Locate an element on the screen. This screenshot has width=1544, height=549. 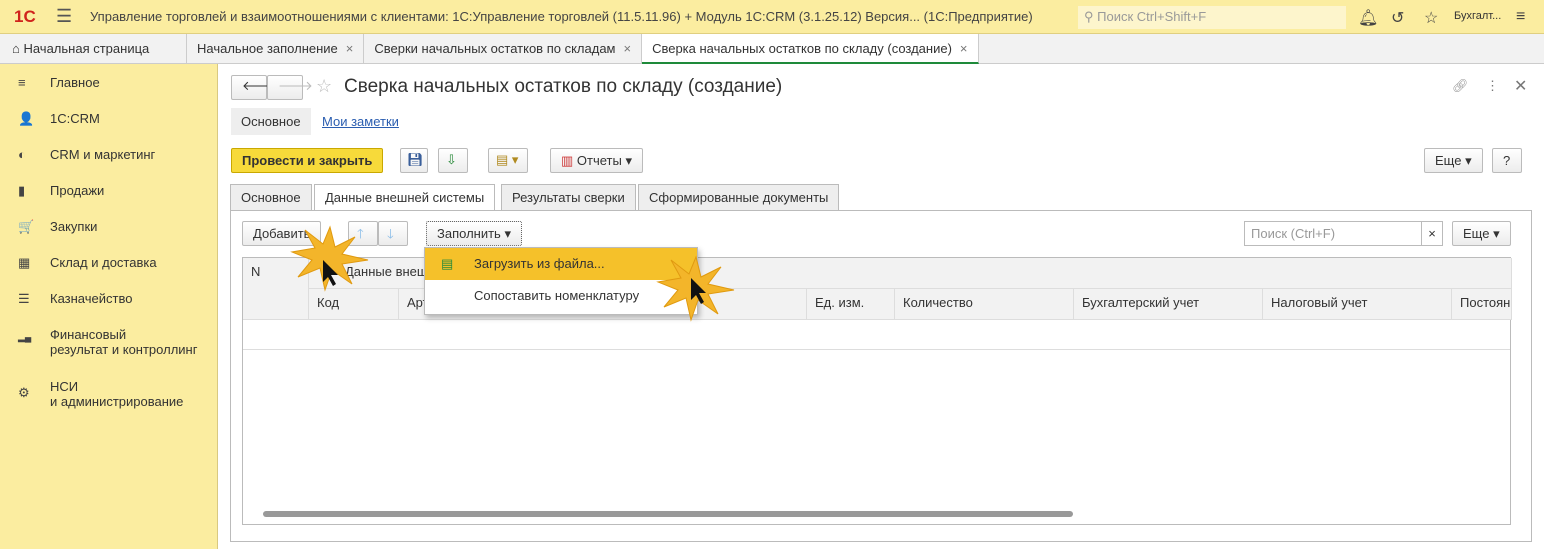
tab-home: ⌂ Начальная страница is located at coordinates (93, 49).